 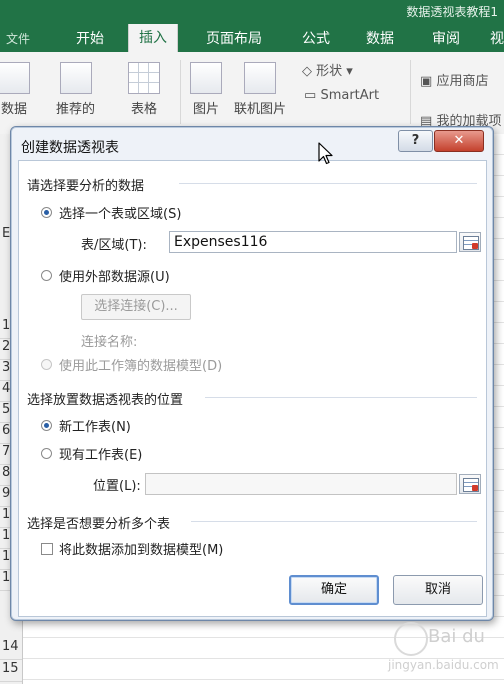 I want to click on radio-existing-worksheet, so click(x=46, y=453).